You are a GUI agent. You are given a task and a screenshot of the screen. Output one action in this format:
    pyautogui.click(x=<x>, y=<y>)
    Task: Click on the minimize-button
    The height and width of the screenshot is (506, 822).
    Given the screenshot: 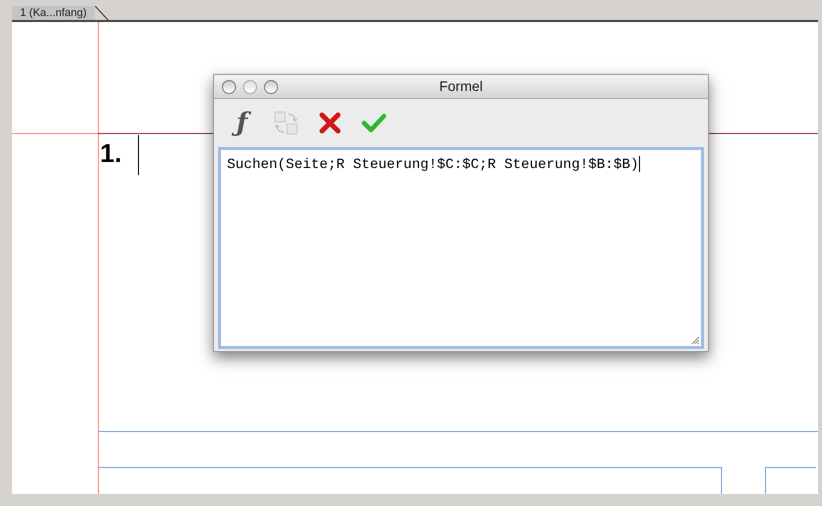 What is the action you would take?
    pyautogui.click(x=250, y=87)
    